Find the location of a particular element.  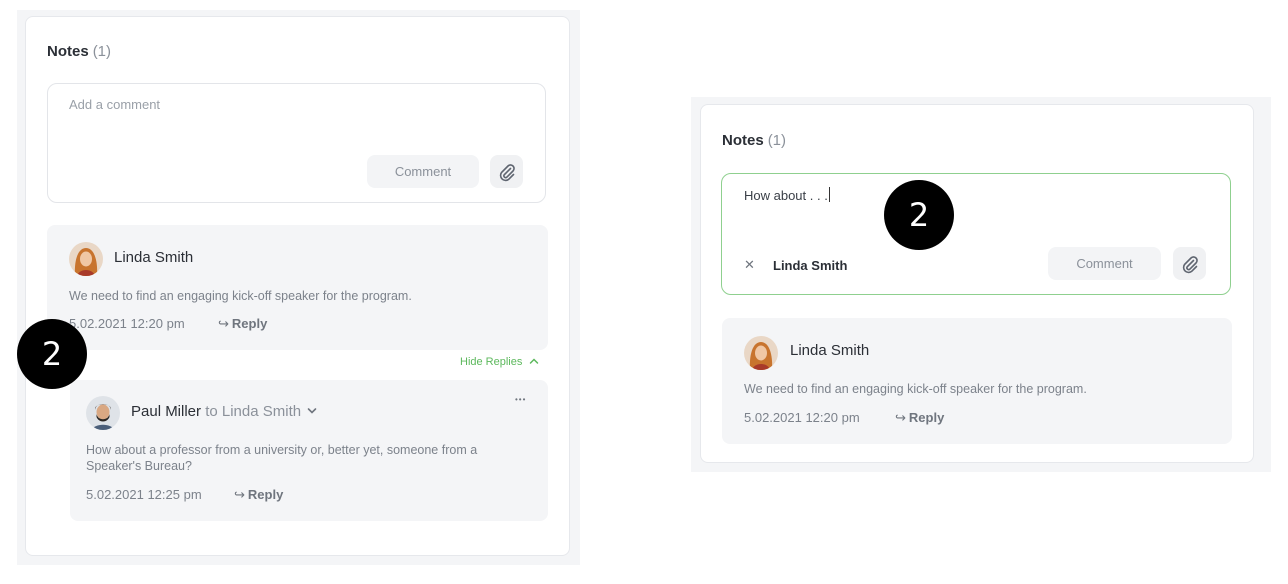

reply-author: Paul Miller is located at coordinates (166, 411).